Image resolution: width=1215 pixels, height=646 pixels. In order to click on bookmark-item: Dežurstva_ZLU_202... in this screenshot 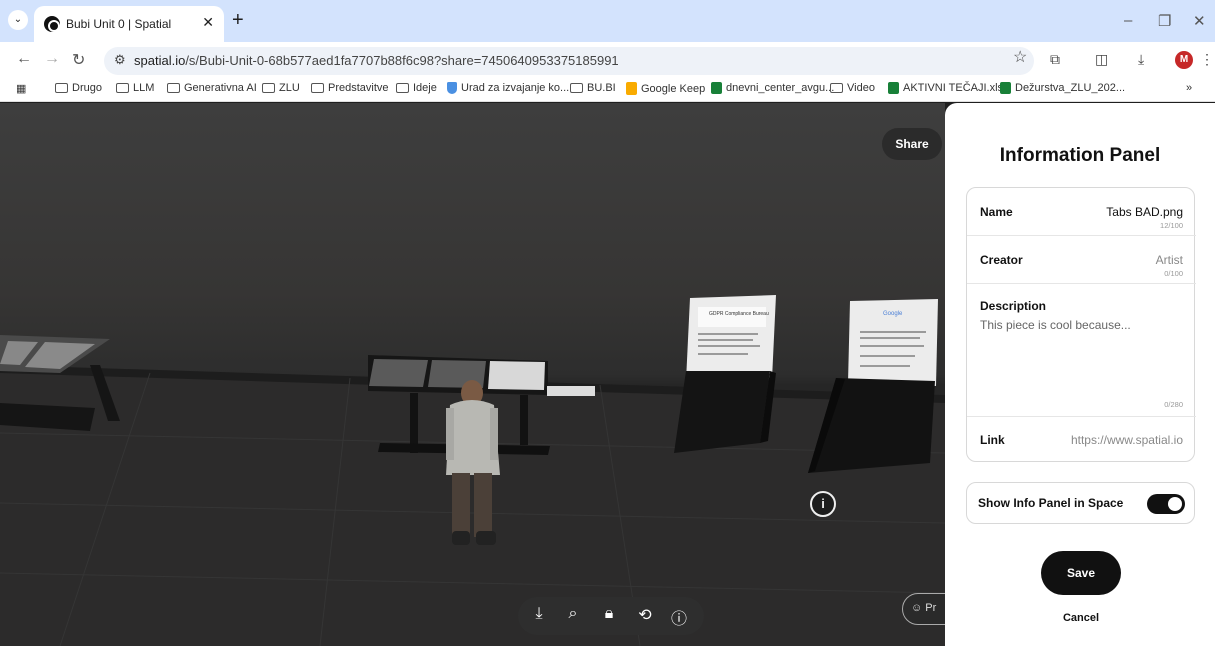, I will do `click(1062, 88)`.